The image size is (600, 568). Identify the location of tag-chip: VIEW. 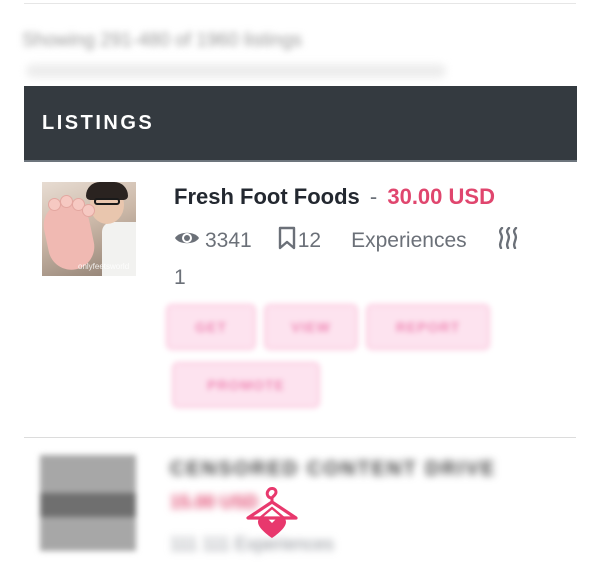
(311, 327).